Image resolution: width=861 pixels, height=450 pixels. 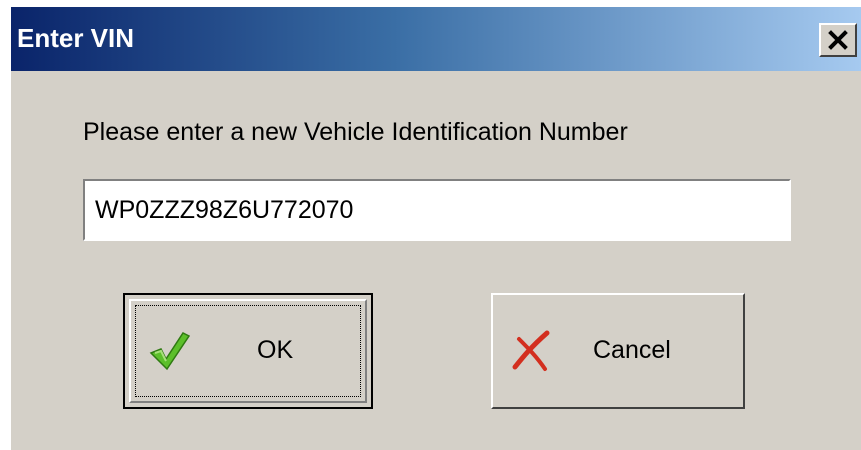 What do you see at coordinates (170, 351) in the screenshot?
I see `checkmark-icon` at bounding box center [170, 351].